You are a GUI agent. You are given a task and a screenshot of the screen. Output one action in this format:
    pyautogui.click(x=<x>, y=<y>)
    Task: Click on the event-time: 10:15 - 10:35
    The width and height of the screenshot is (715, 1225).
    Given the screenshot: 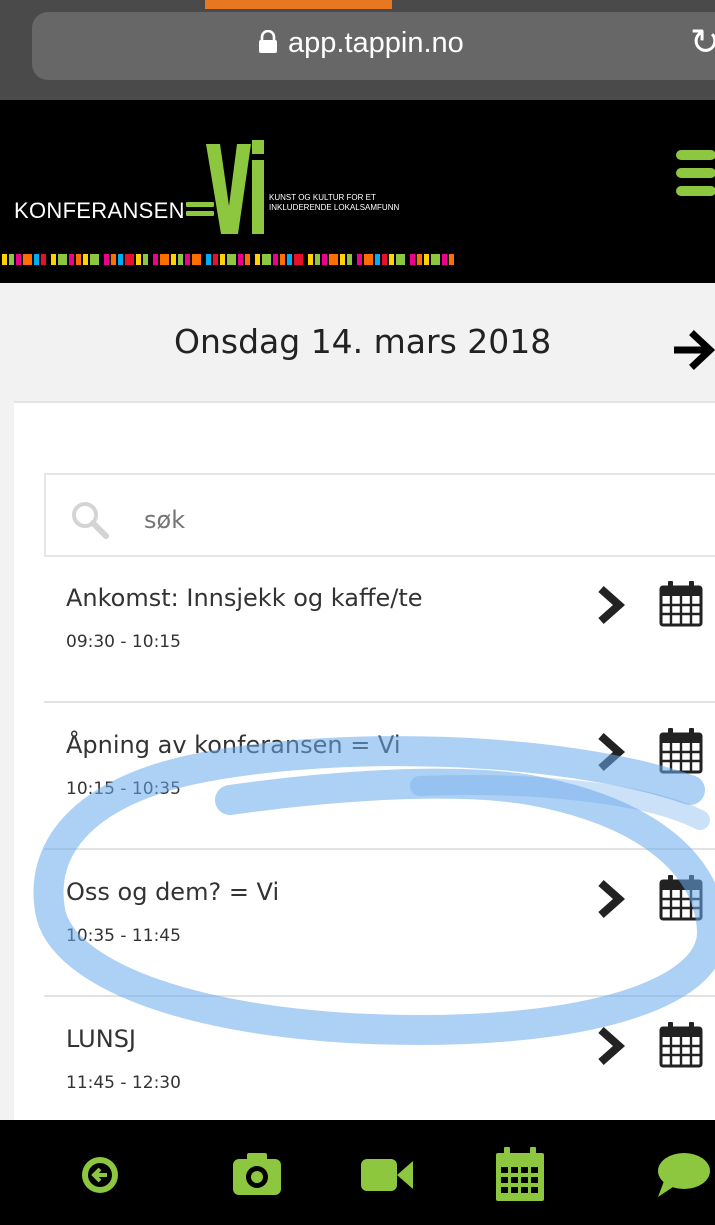 What is the action you would take?
    pyautogui.click(x=123, y=789)
    